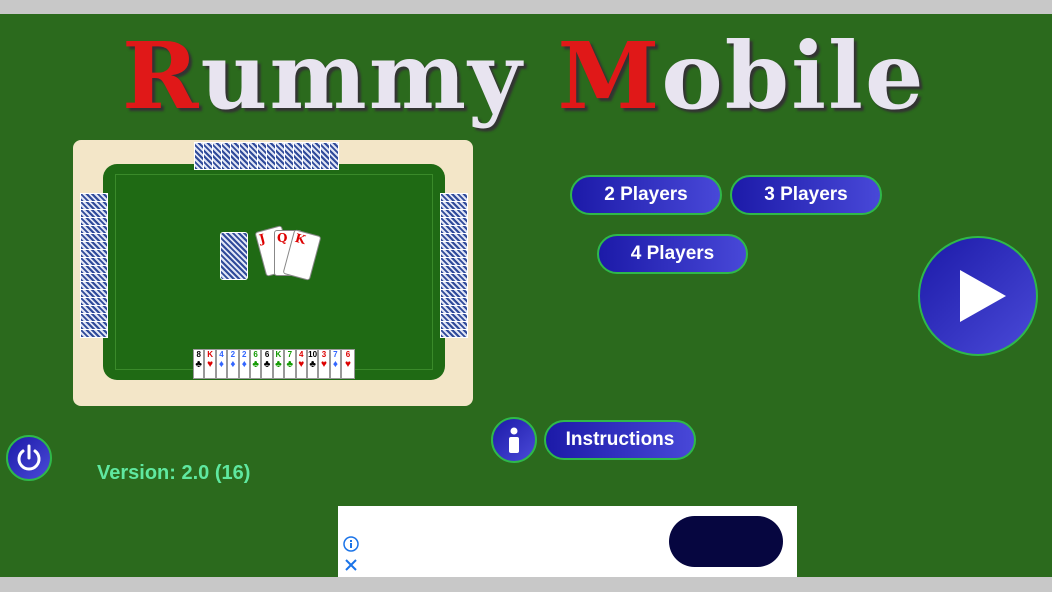 This screenshot has height=592, width=1052. I want to click on power-button, so click(29, 458).